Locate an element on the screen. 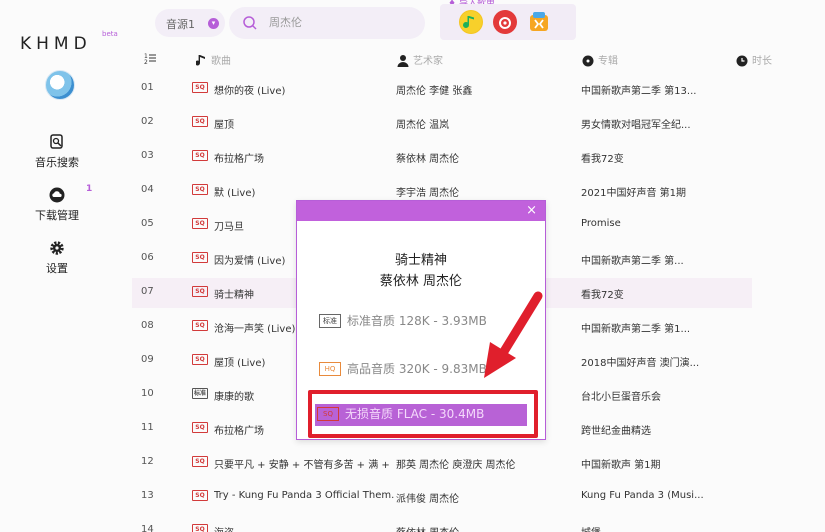 Image resolution: width=825 pixels, height=532 pixels. dialog-header: × is located at coordinates (421, 211).